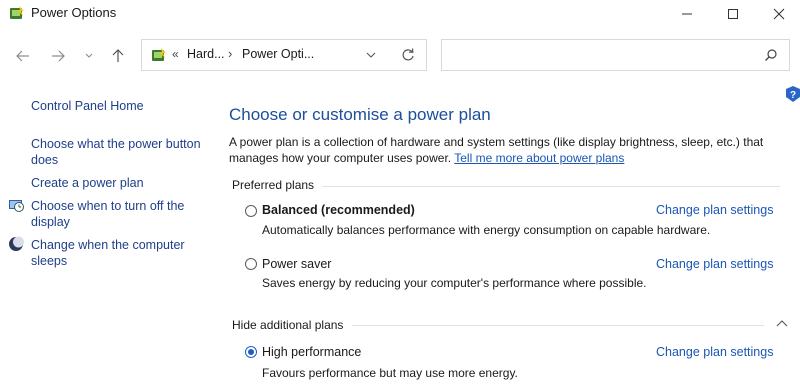 The image size is (800, 390). Describe the element at coordinates (121, 253) in the screenshot. I see `sidebar-item-sleep: Change when the computer sleeps` at that location.